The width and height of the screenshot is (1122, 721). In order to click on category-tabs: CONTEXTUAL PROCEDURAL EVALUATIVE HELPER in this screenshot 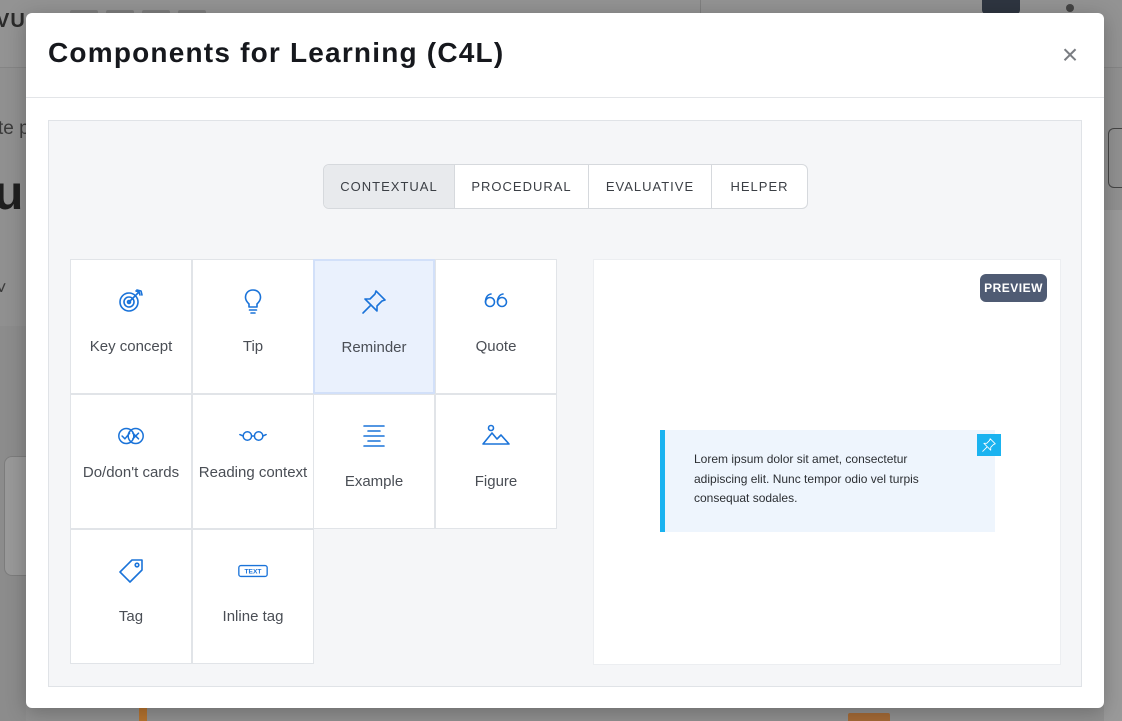, I will do `click(565, 186)`.